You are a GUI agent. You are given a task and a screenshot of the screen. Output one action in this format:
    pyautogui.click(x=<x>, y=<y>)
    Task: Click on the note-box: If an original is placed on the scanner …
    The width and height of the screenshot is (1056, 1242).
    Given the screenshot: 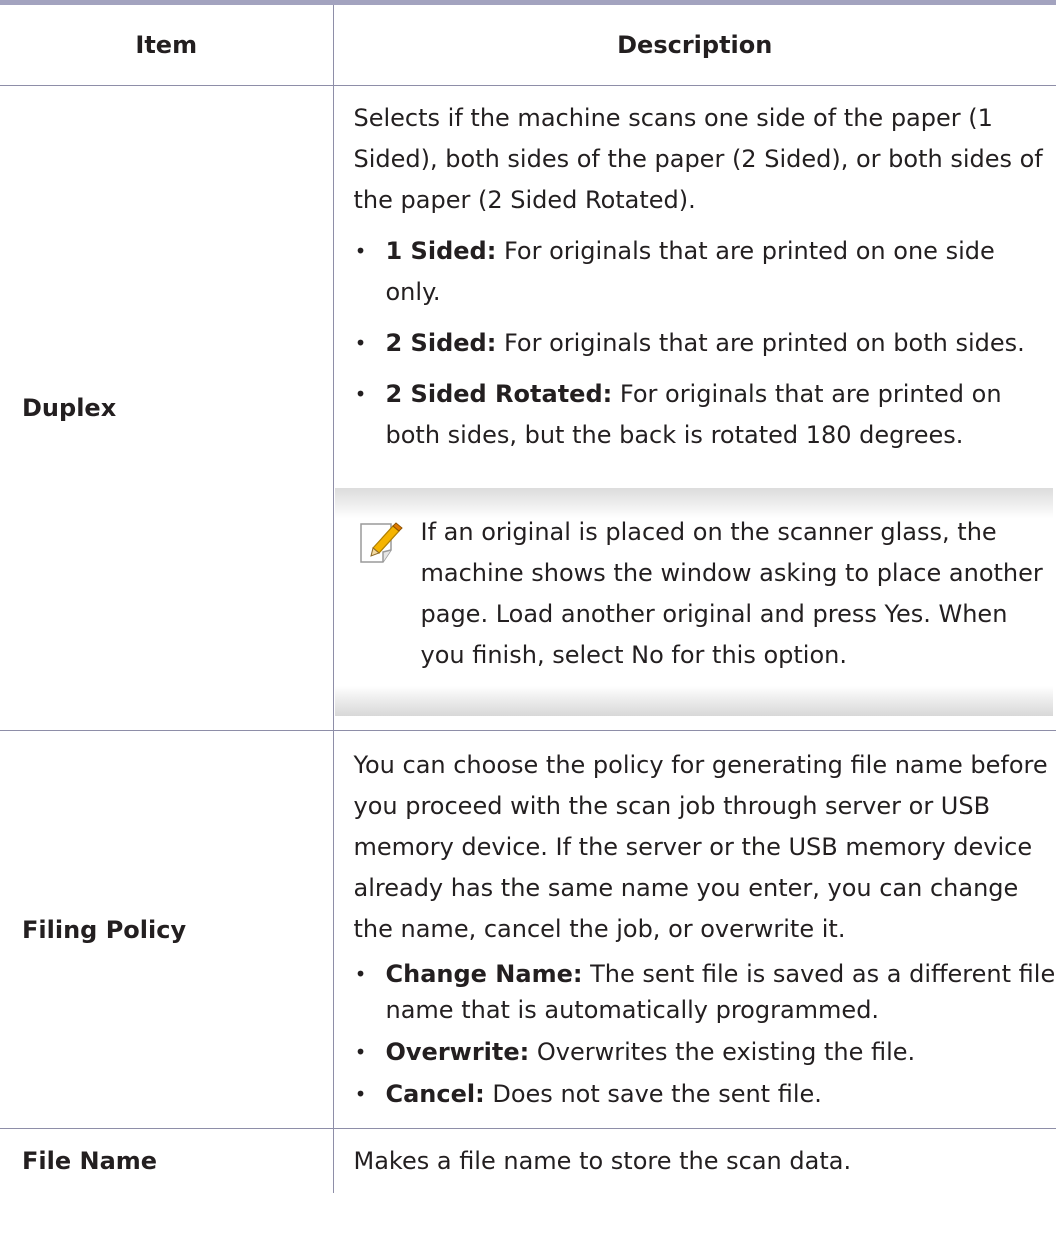 What is the action you would take?
    pyautogui.click(x=693, y=602)
    